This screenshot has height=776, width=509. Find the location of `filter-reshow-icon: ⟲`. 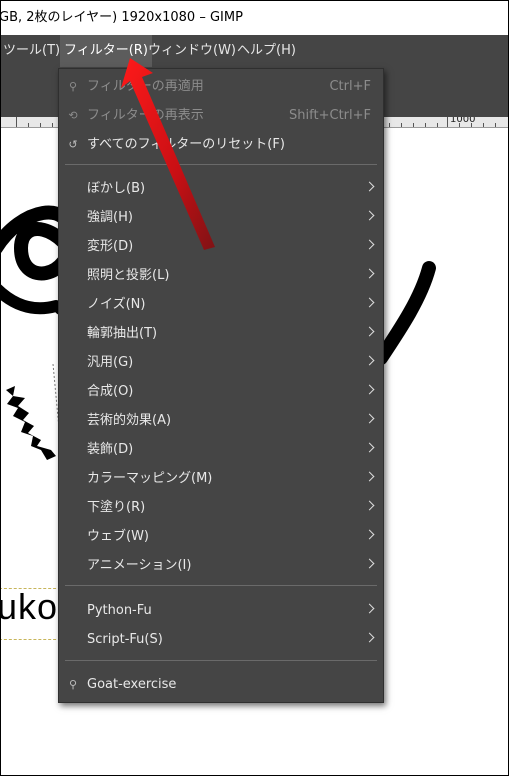

filter-reshow-icon: ⟲ is located at coordinates (73, 115).